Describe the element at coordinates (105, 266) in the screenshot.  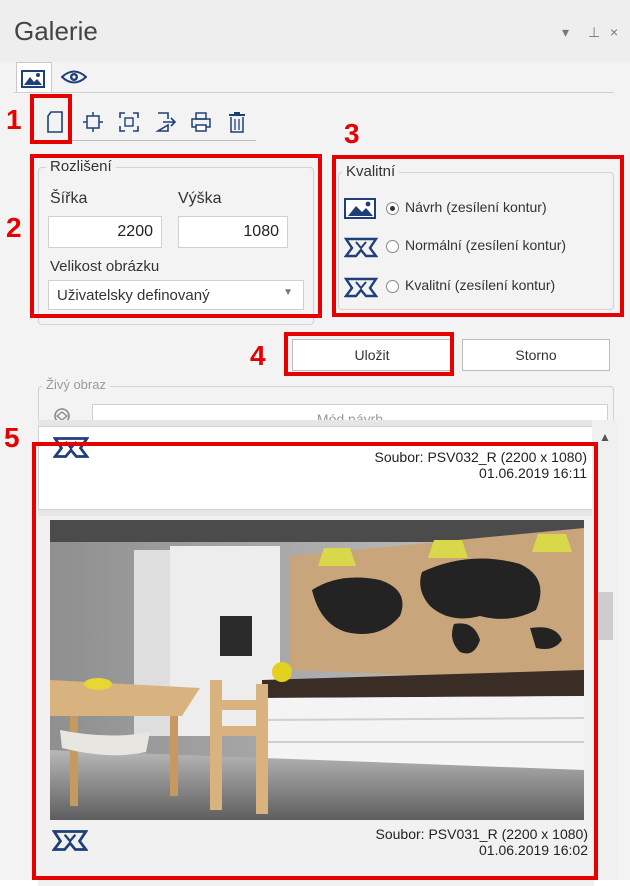
I see `image-size-label: Velikost obrázku` at that location.